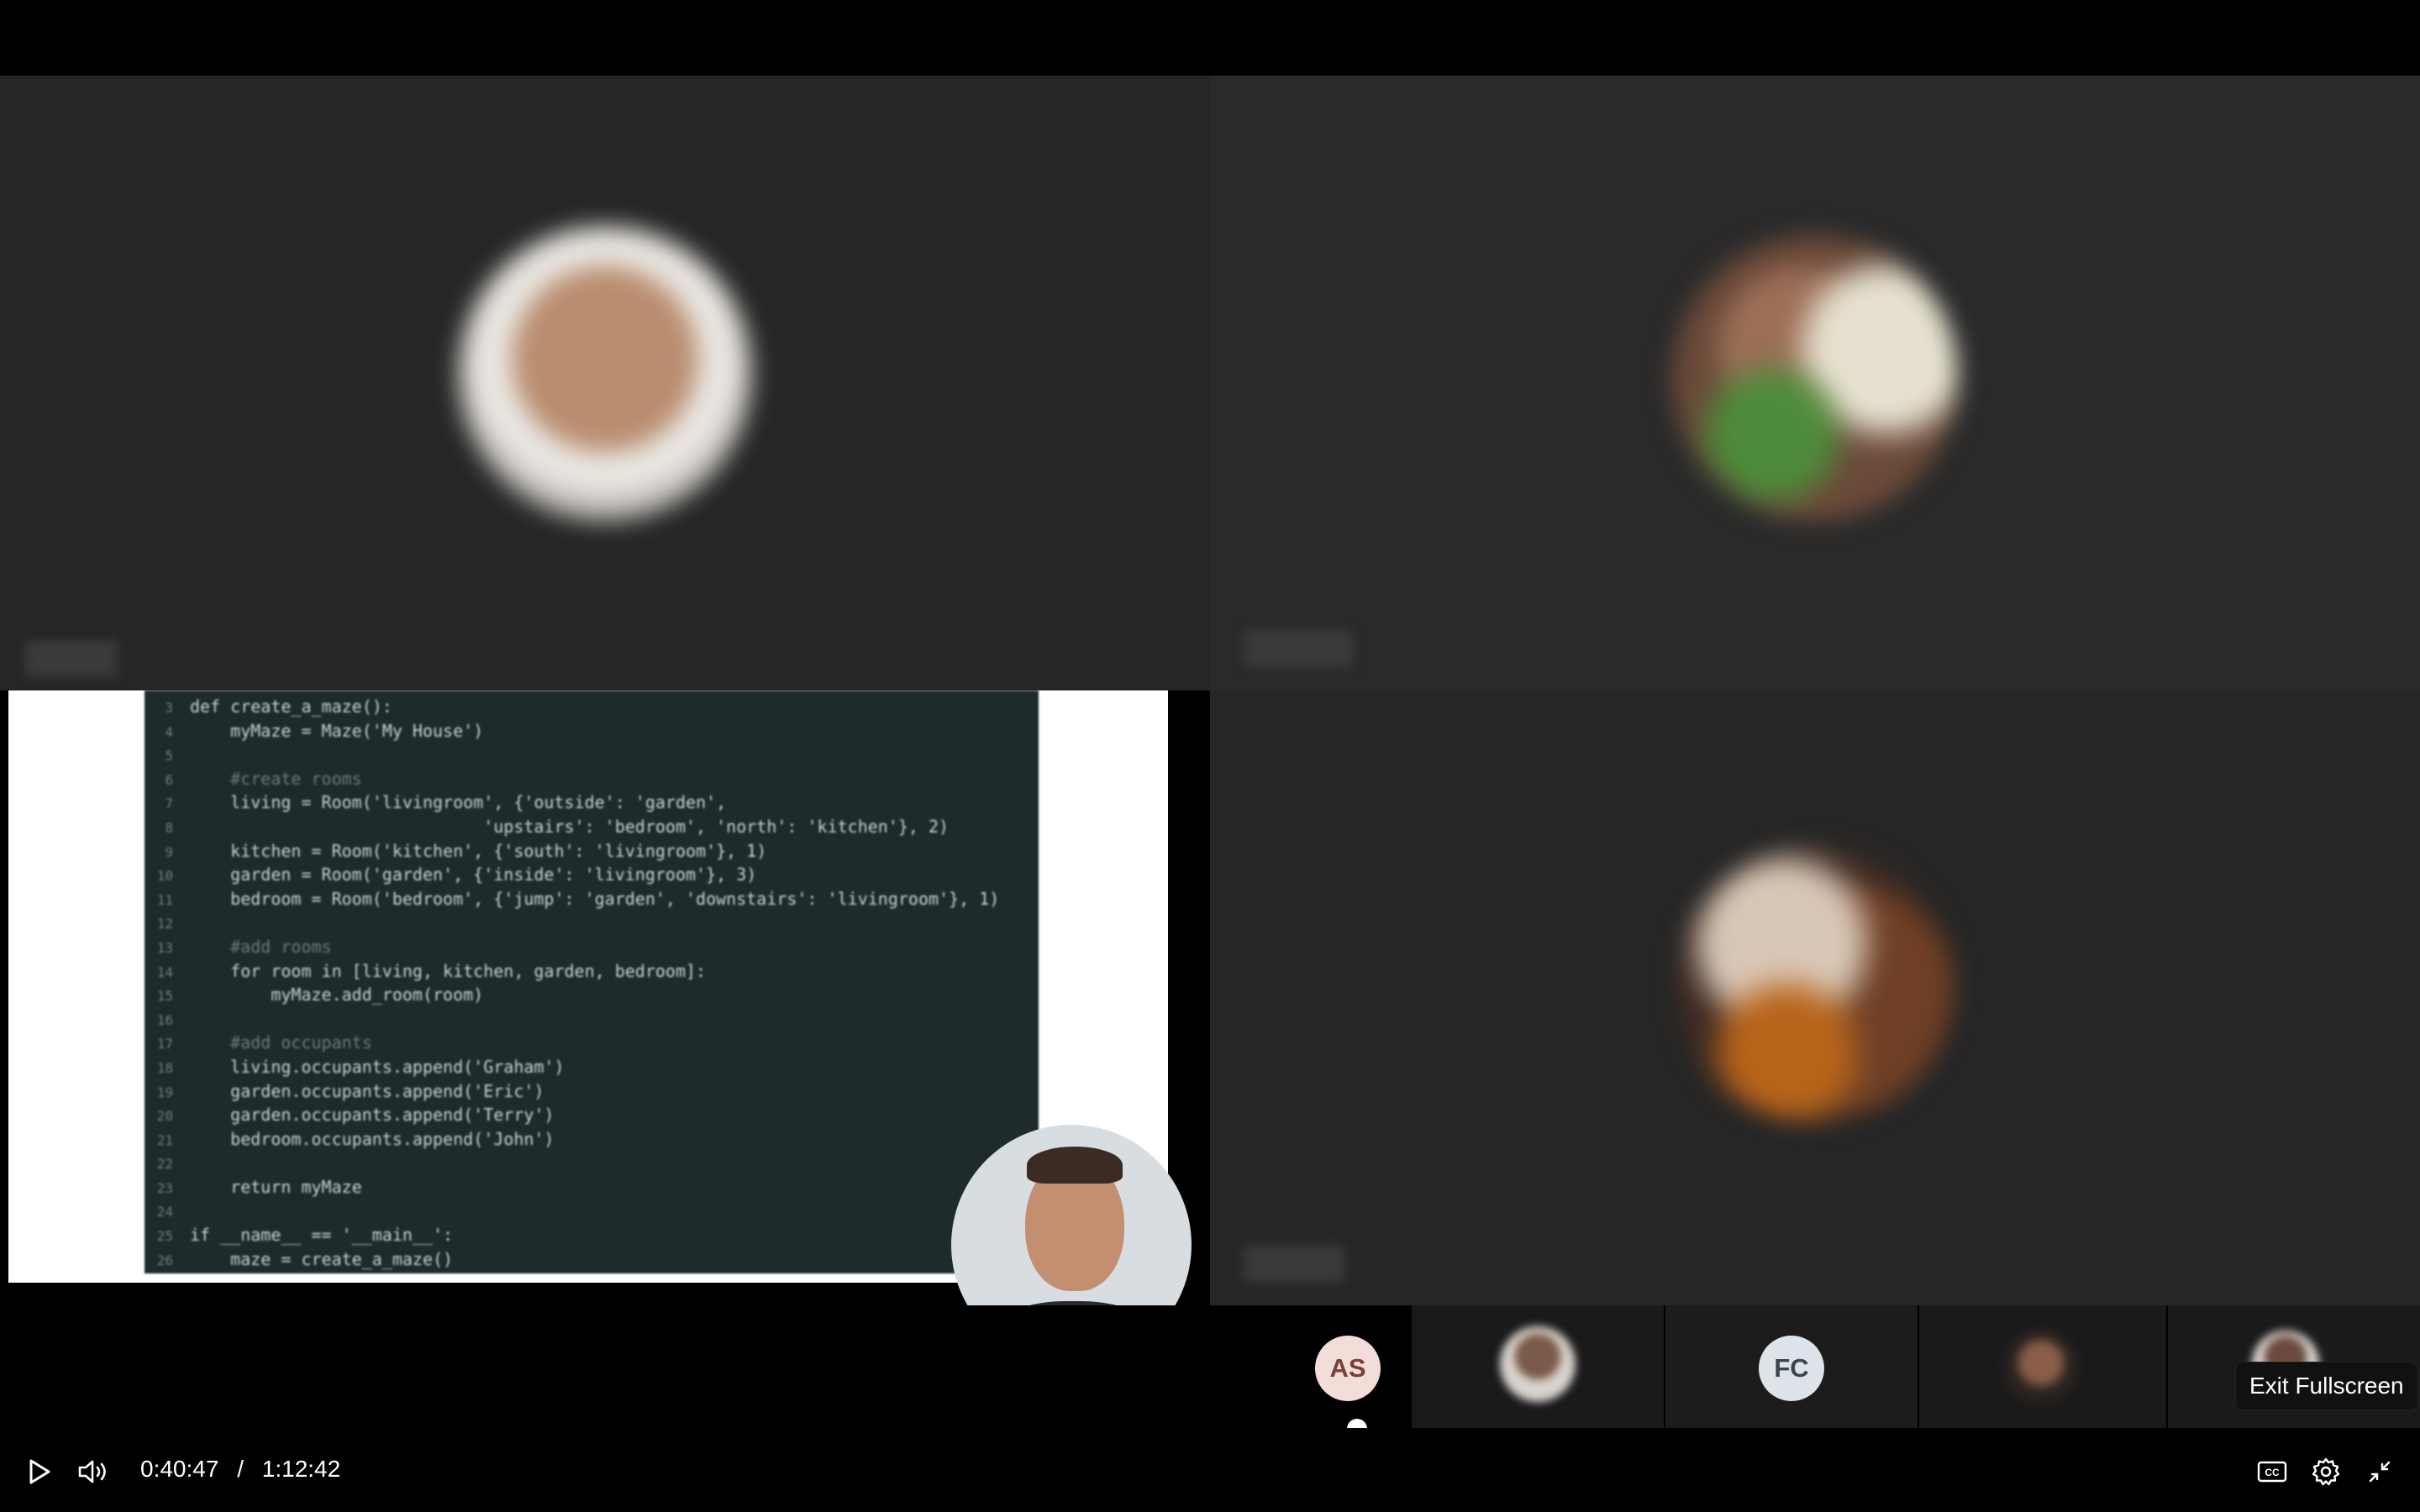 This screenshot has height=1512, width=2420. I want to click on code-line-number: 18, so click(165, 1067).